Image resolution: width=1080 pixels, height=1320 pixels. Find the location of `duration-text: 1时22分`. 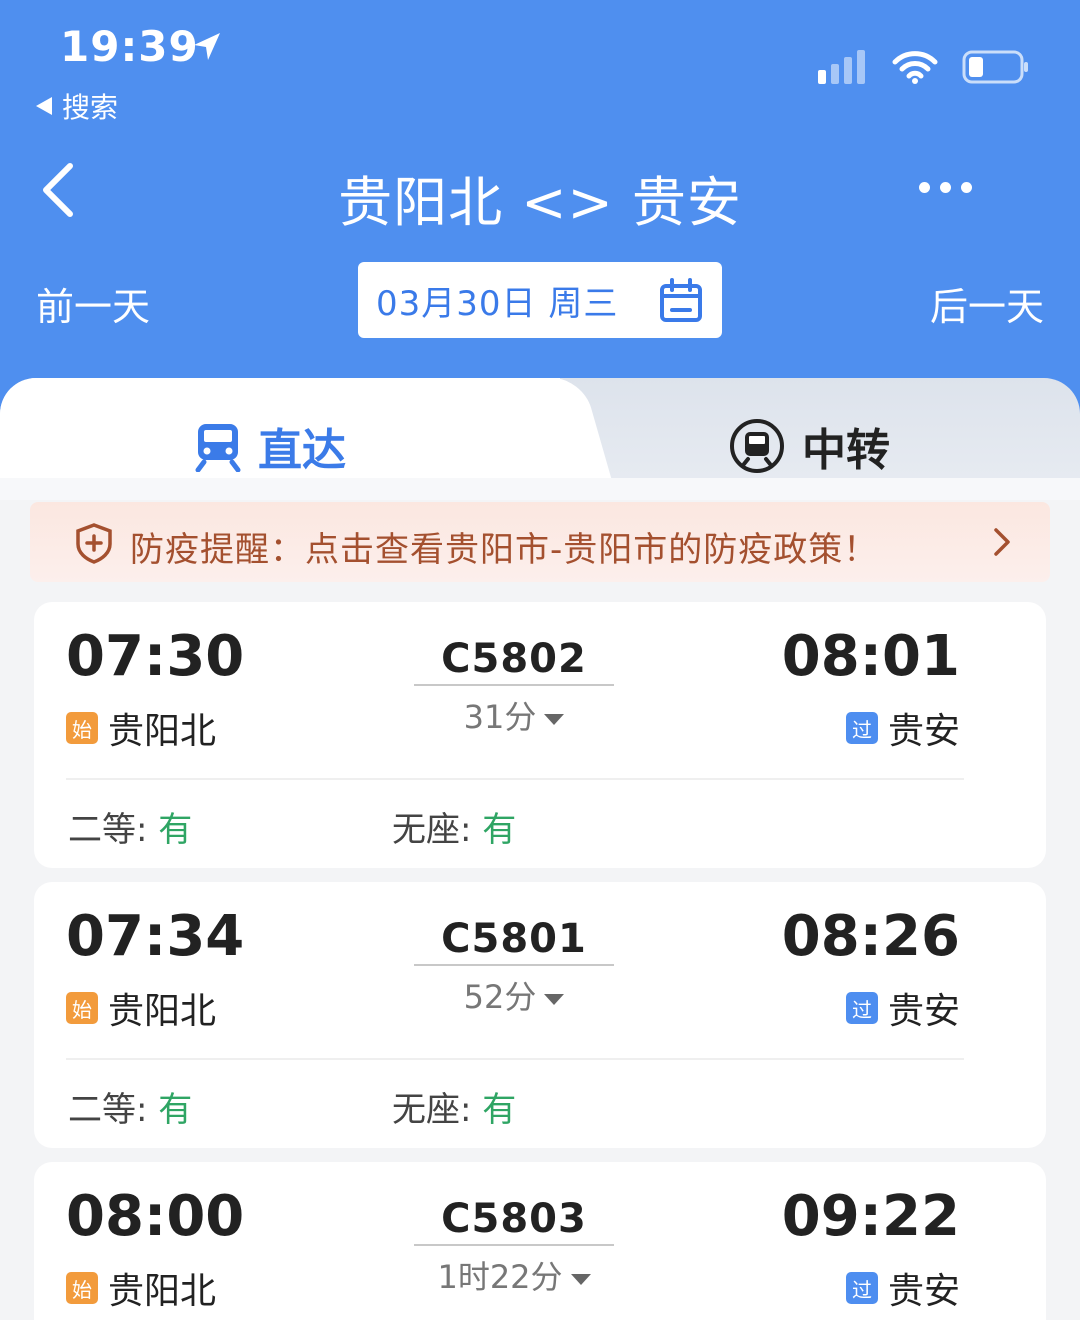

duration-text: 1时22分 is located at coordinates (500, 1277).